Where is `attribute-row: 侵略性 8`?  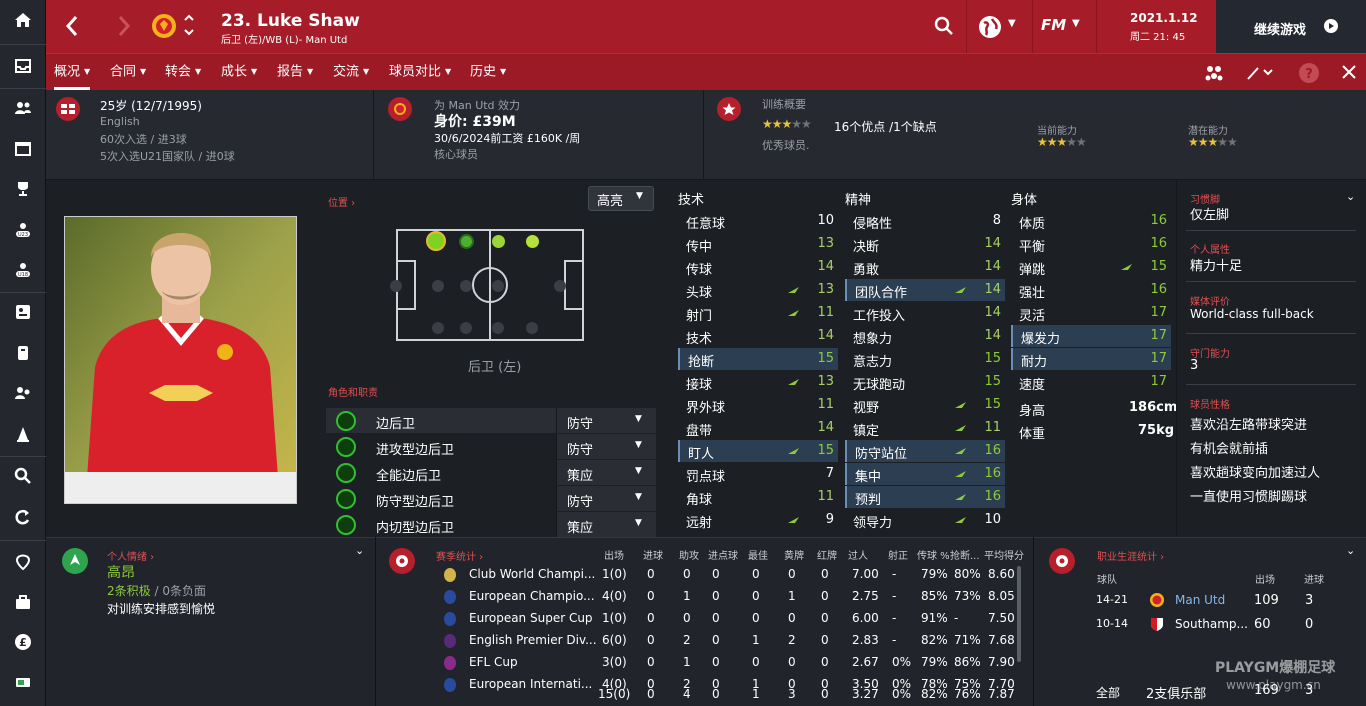 attribute-row: 侵略性 8 is located at coordinates (925, 221).